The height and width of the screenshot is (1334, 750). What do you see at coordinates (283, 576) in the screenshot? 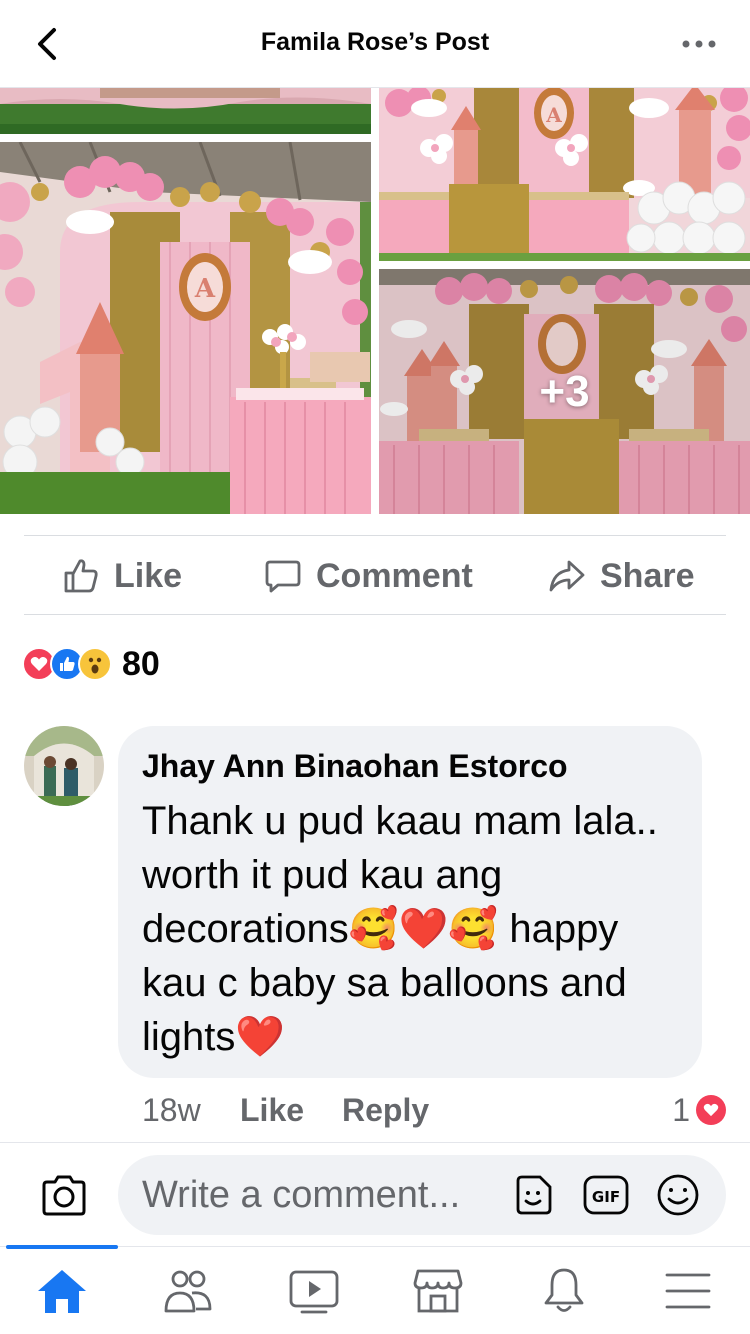
I see `comment-bubble-icon` at bounding box center [283, 576].